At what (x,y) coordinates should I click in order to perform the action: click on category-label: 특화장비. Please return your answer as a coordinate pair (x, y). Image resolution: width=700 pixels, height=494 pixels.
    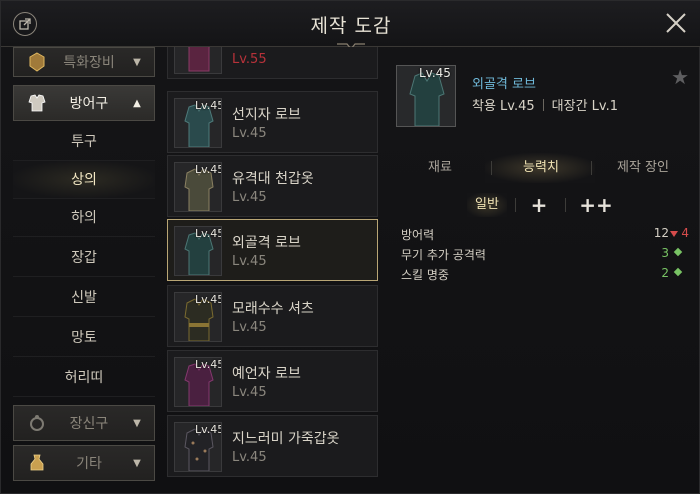
    Looking at the image, I should click on (89, 63).